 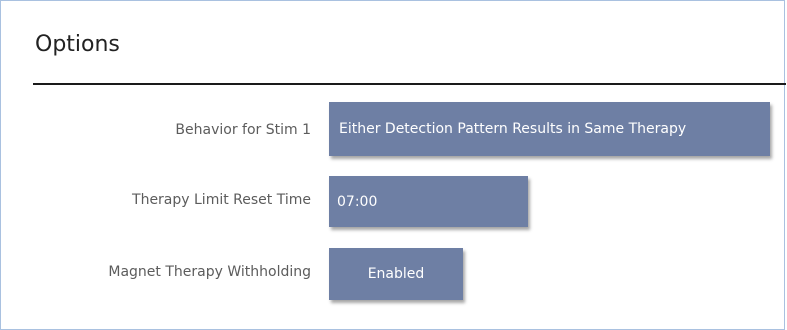 What do you see at coordinates (243, 130) in the screenshot?
I see `behavior-for-stim-1-label: Behavior for Stim 1` at bounding box center [243, 130].